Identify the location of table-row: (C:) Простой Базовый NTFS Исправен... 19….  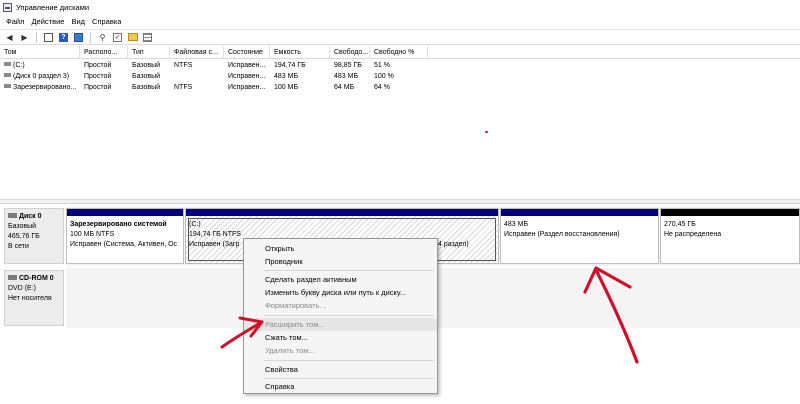
(400, 65).